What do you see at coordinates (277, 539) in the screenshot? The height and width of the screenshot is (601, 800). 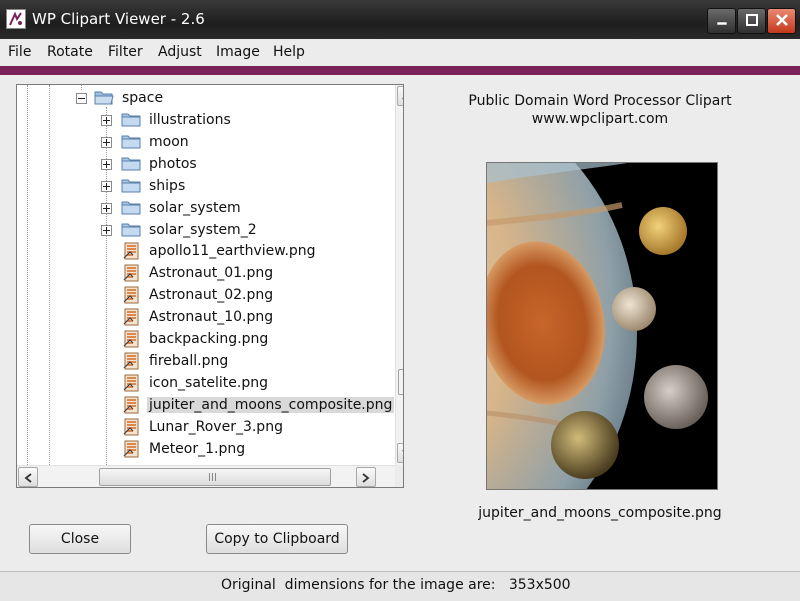 I see `copy-to-clipboard-button: Copy to Clipboard` at bounding box center [277, 539].